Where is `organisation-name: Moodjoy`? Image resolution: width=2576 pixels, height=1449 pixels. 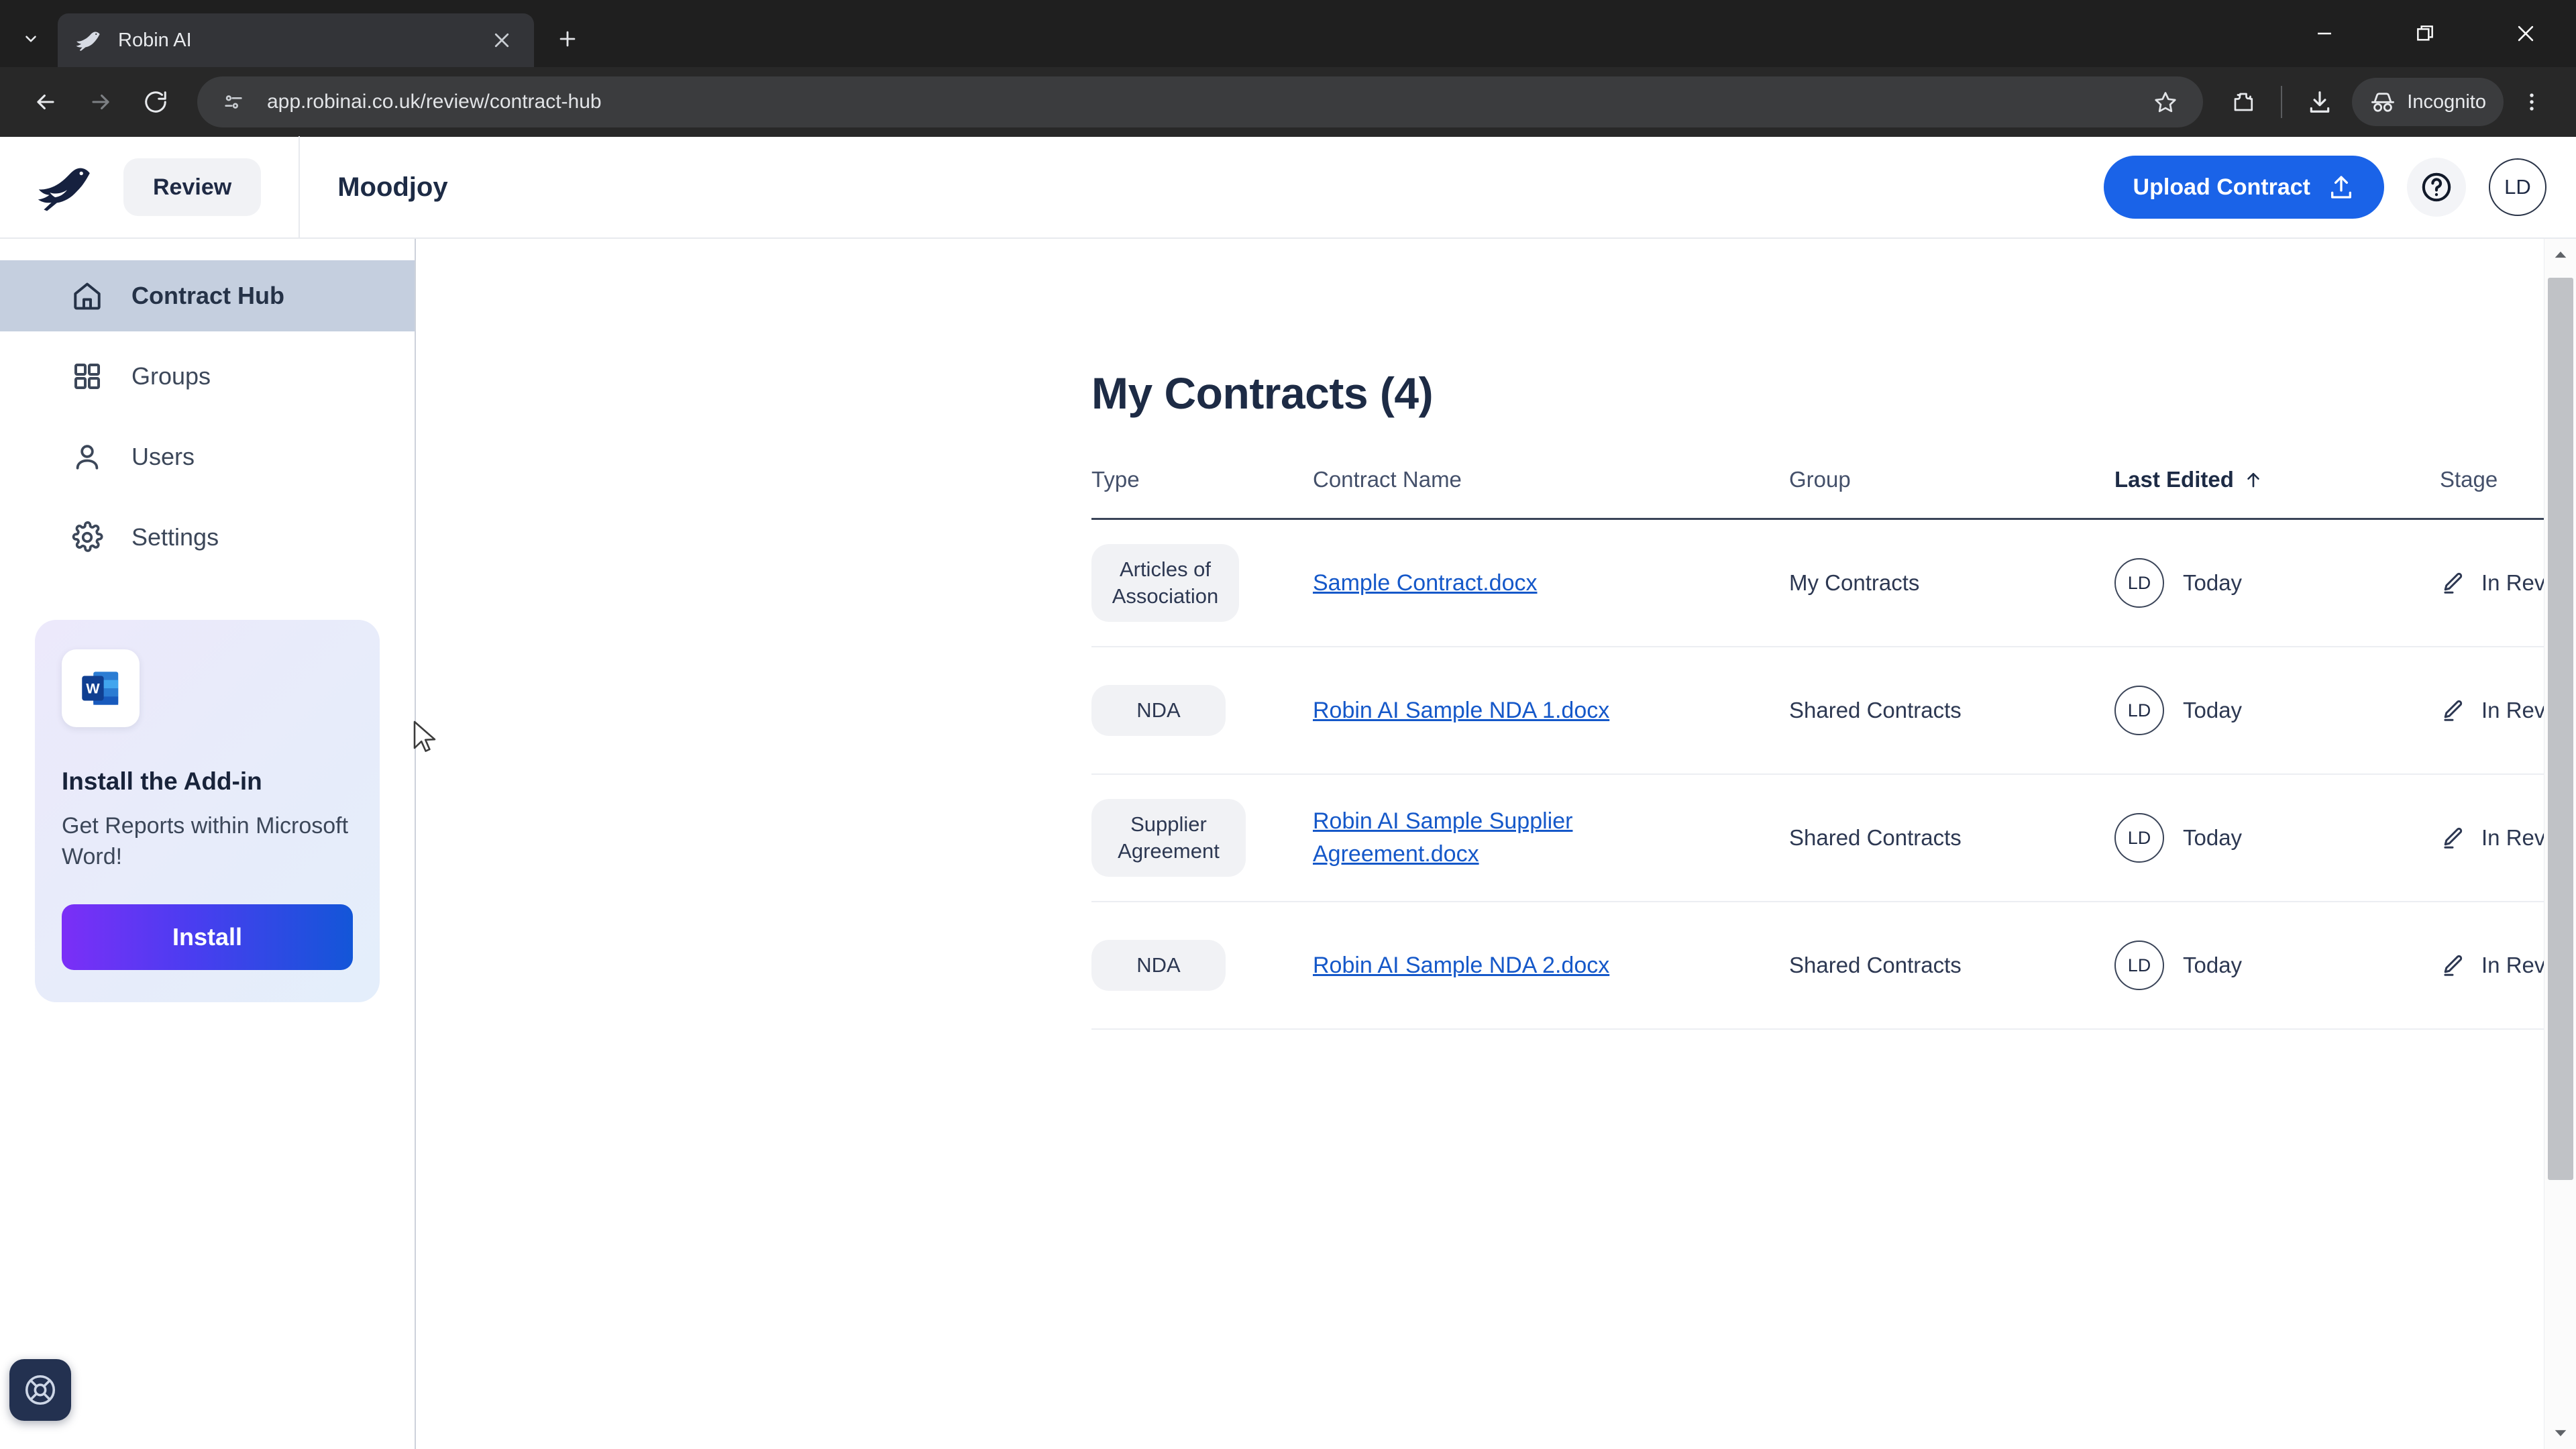 organisation-name: Moodjoy is located at coordinates (392, 187).